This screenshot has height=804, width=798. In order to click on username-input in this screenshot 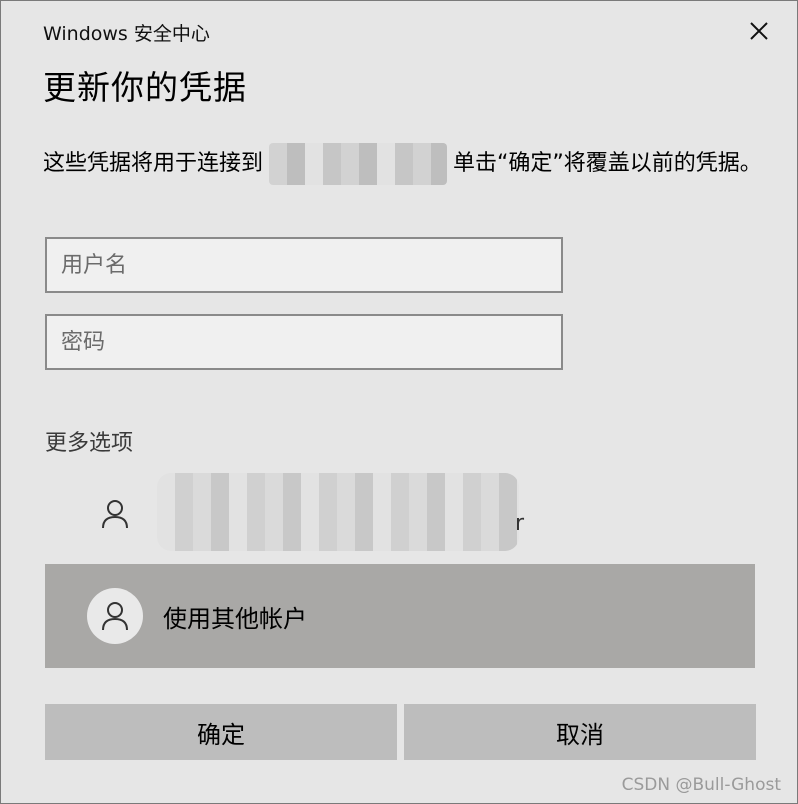, I will do `click(304, 265)`.